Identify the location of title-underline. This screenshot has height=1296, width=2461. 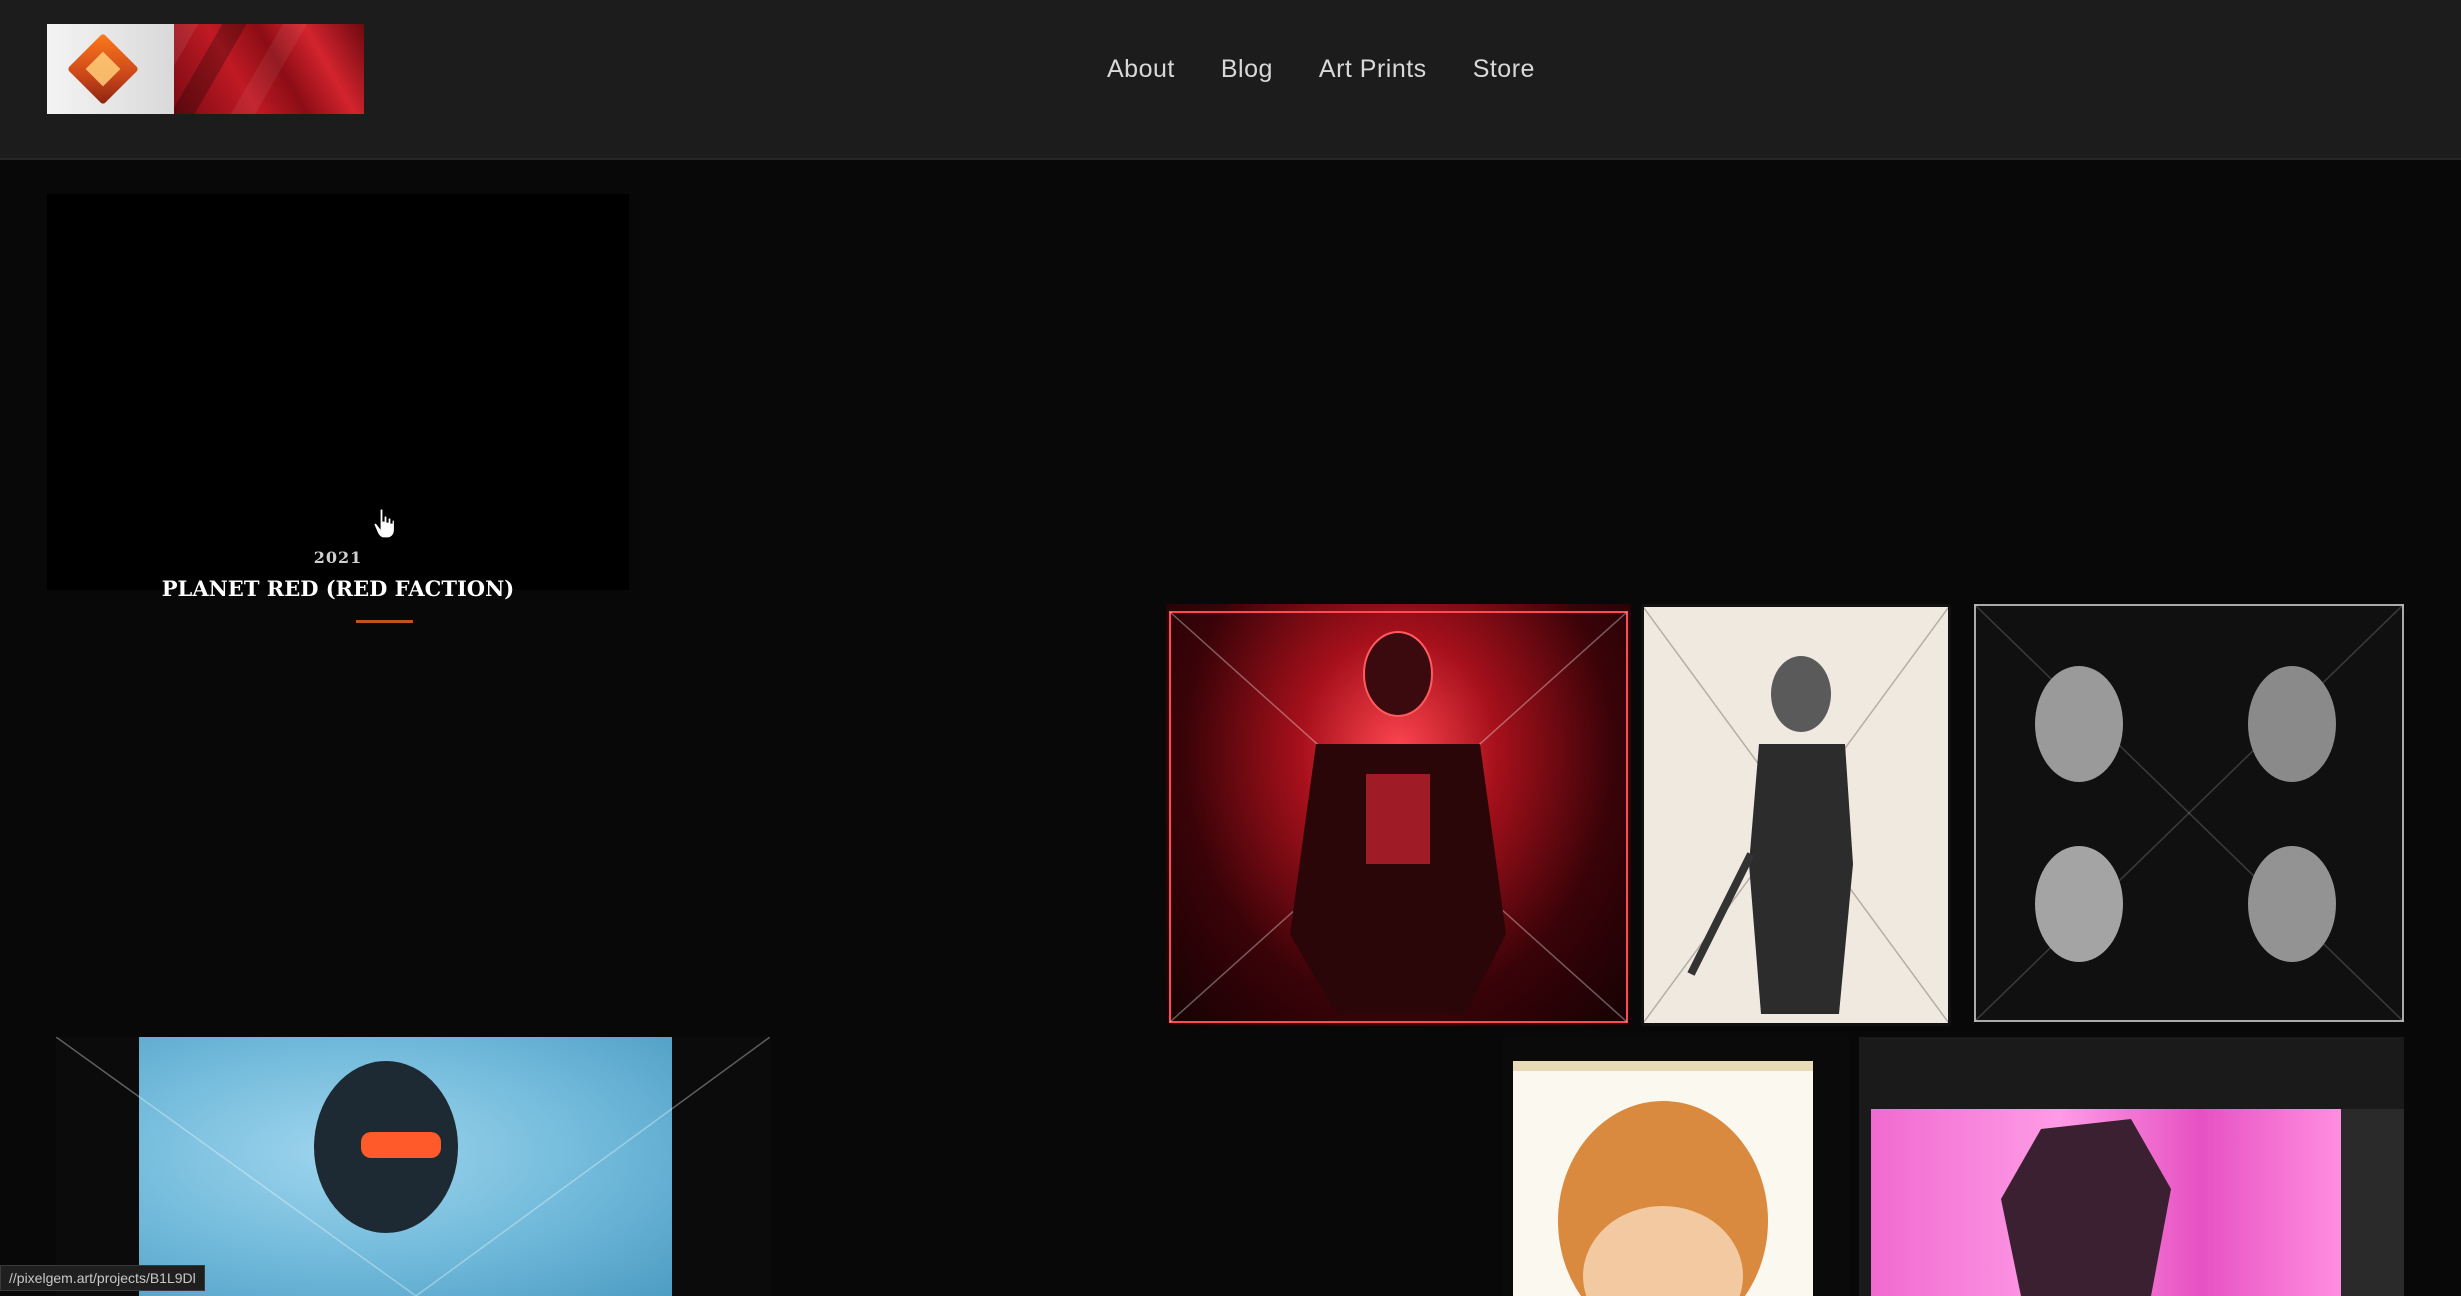
(384, 621).